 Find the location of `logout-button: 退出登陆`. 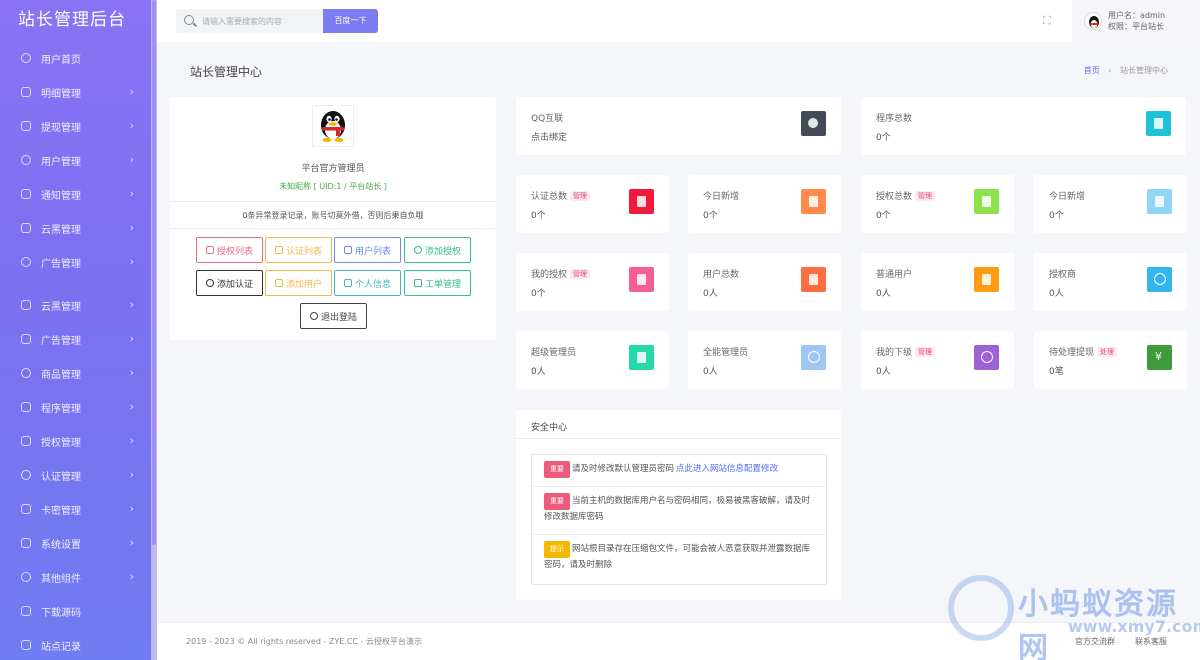

logout-button: 退出登陆 is located at coordinates (333, 316).